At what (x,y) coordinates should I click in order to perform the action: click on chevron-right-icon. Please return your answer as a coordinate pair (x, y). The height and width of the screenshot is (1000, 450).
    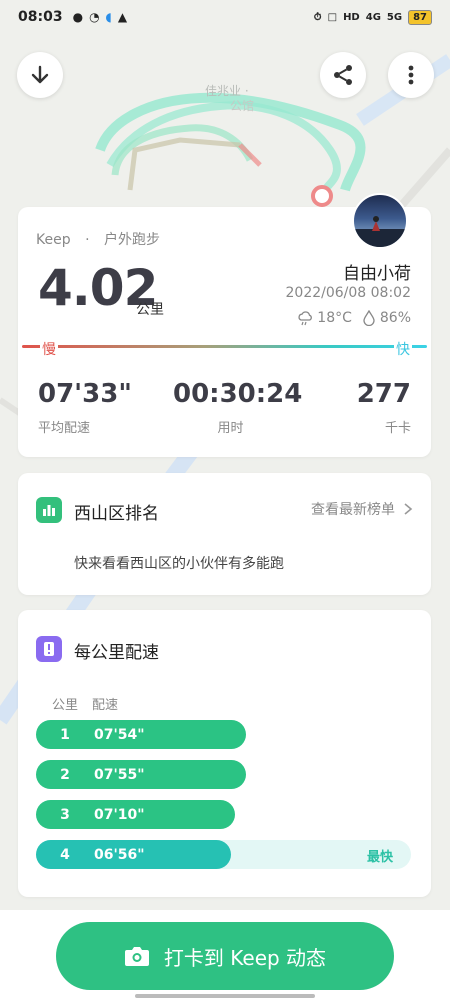
    Looking at the image, I should click on (408, 509).